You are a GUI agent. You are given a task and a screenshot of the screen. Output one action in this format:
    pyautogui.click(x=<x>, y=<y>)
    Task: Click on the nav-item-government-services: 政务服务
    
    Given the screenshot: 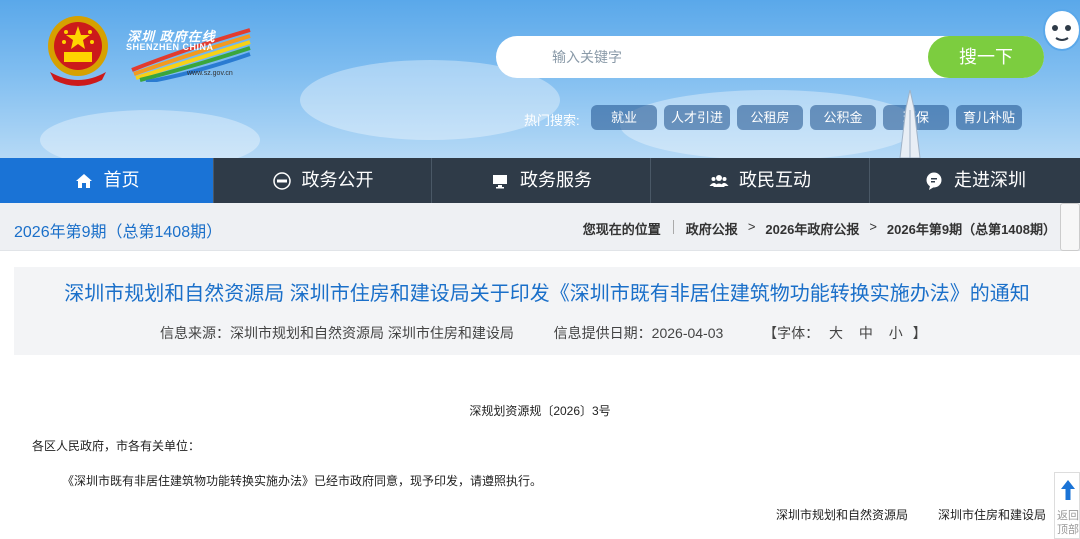 What is the action you would take?
    pyautogui.click(x=541, y=180)
    